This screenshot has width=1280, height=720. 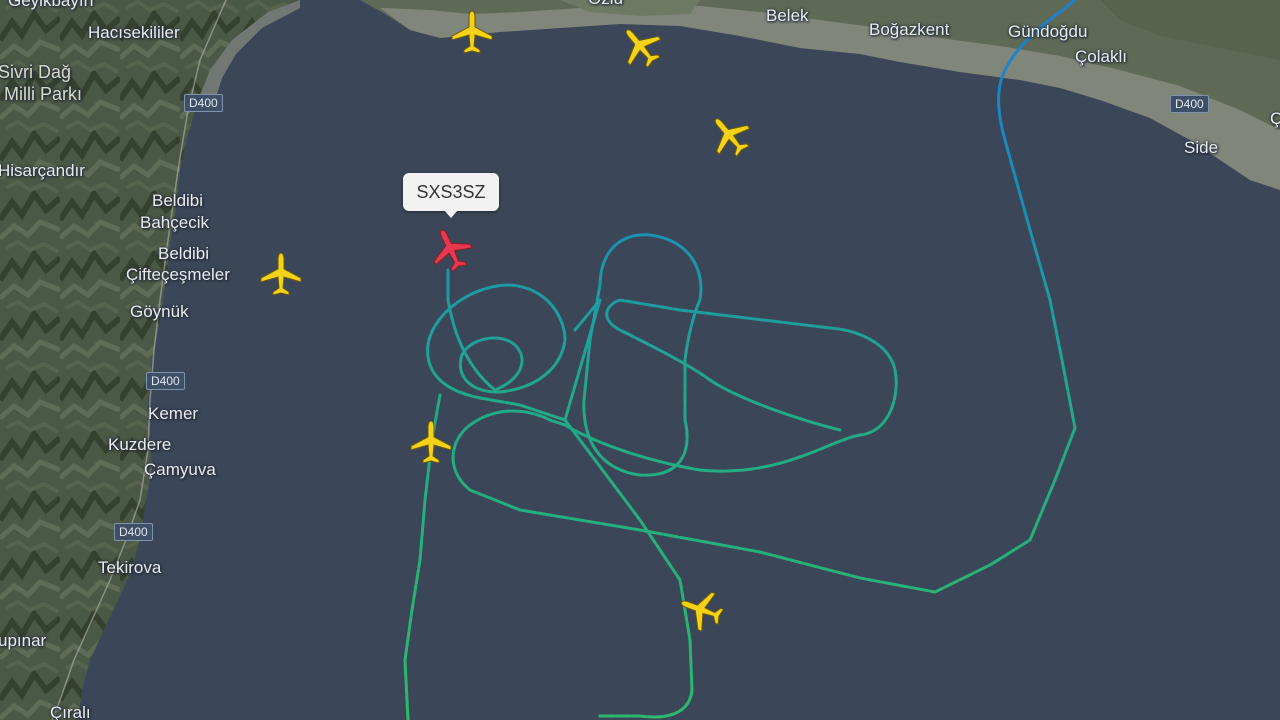 What do you see at coordinates (42, 170) in the screenshot?
I see `place-label: Hisarçandır` at bounding box center [42, 170].